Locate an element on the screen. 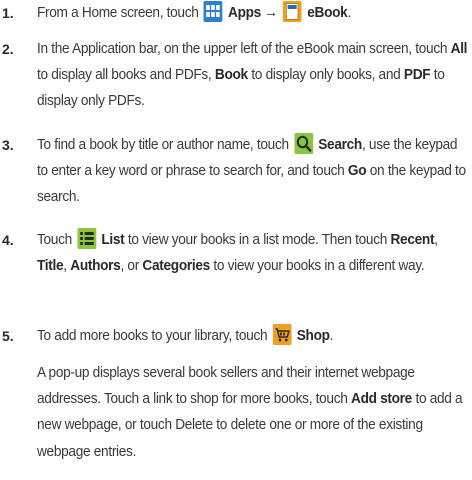  search-icon is located at coordinates (303, 143).